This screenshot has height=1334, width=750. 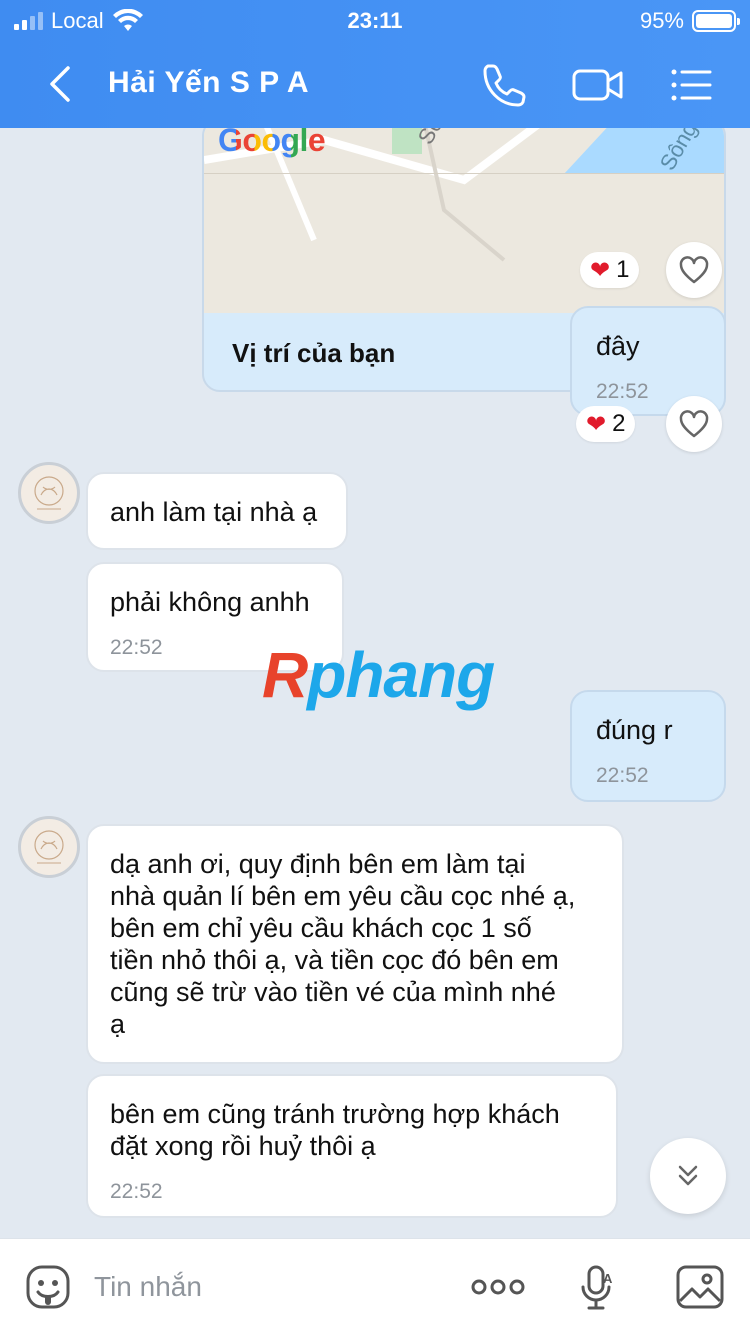 I want to click on video-call-button, so click(x=598, y=85).